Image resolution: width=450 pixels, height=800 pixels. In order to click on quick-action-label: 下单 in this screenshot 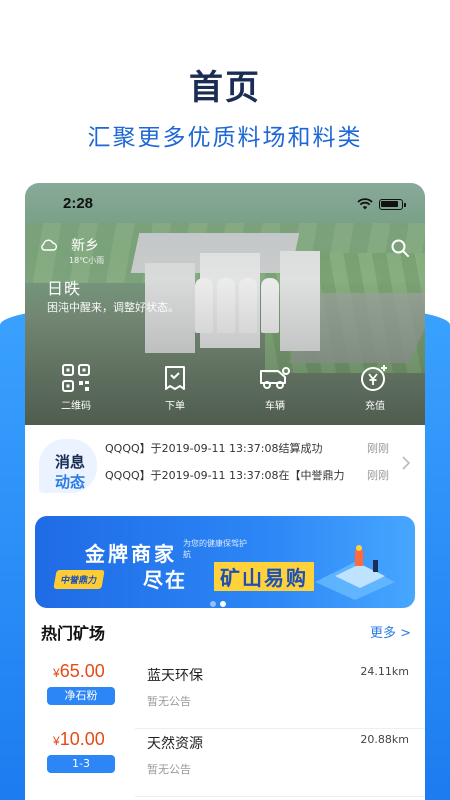, I will do `click(175, 406)`.